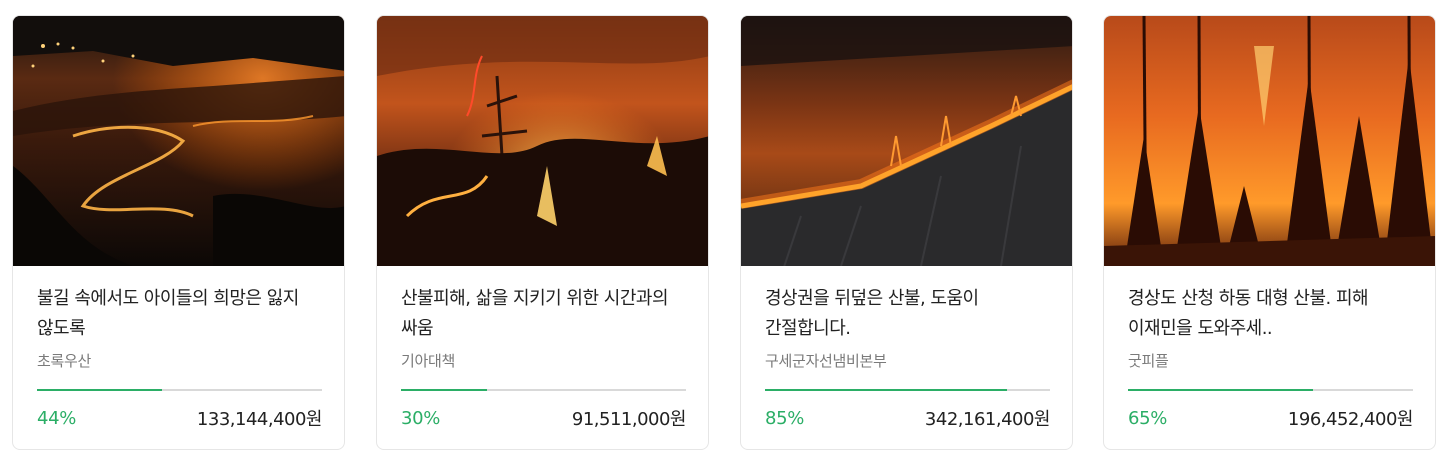 This screenshot has height=457, width=1448. What do you see at coordinates (908, 418) in the screenshot?
I see `campaign-stats: 85% 342,161,400원` at bounding box center [908, 418].